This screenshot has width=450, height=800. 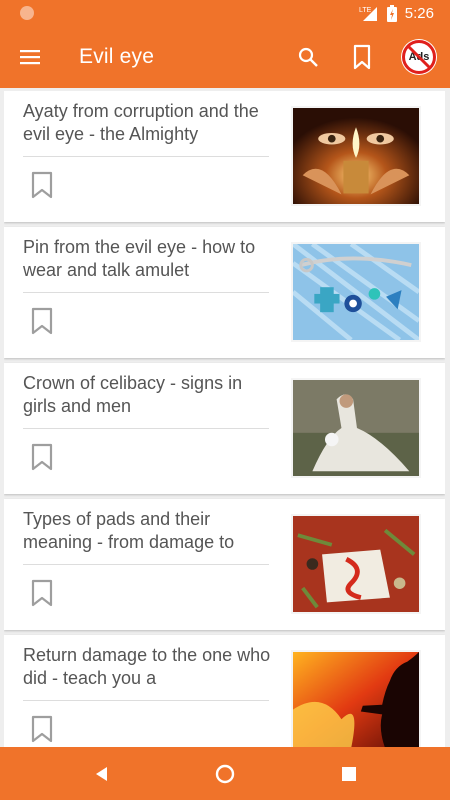 I want to click on home-icon, so click(x=225, y=774).